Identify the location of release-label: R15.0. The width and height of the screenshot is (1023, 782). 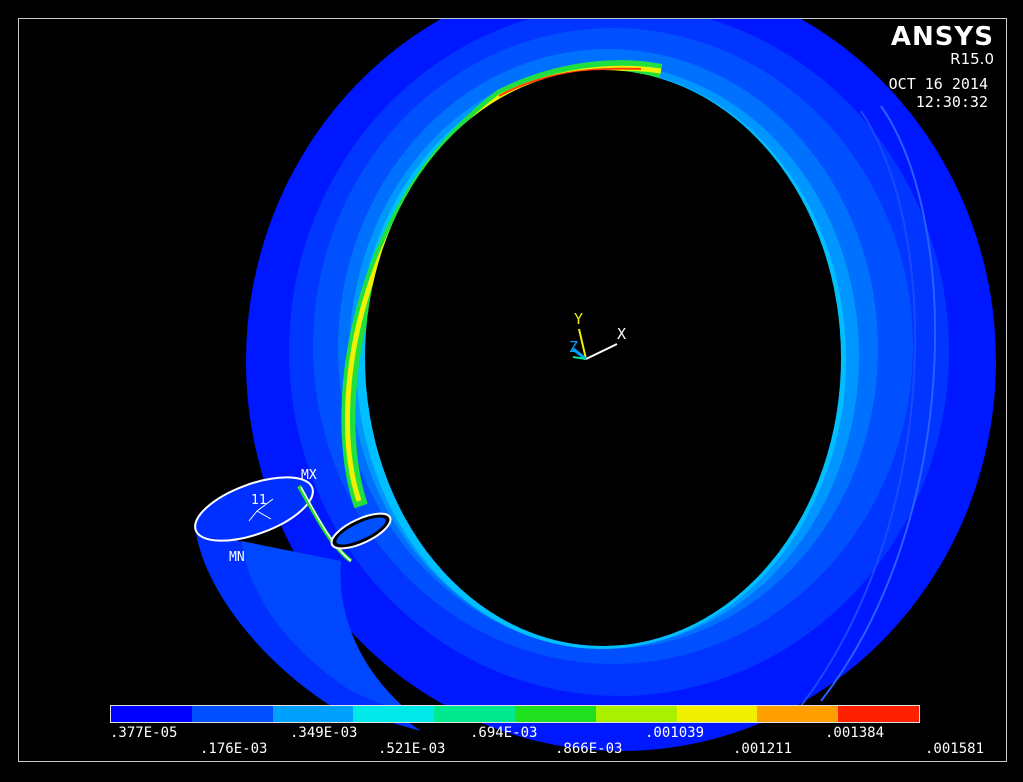
(972, 59).